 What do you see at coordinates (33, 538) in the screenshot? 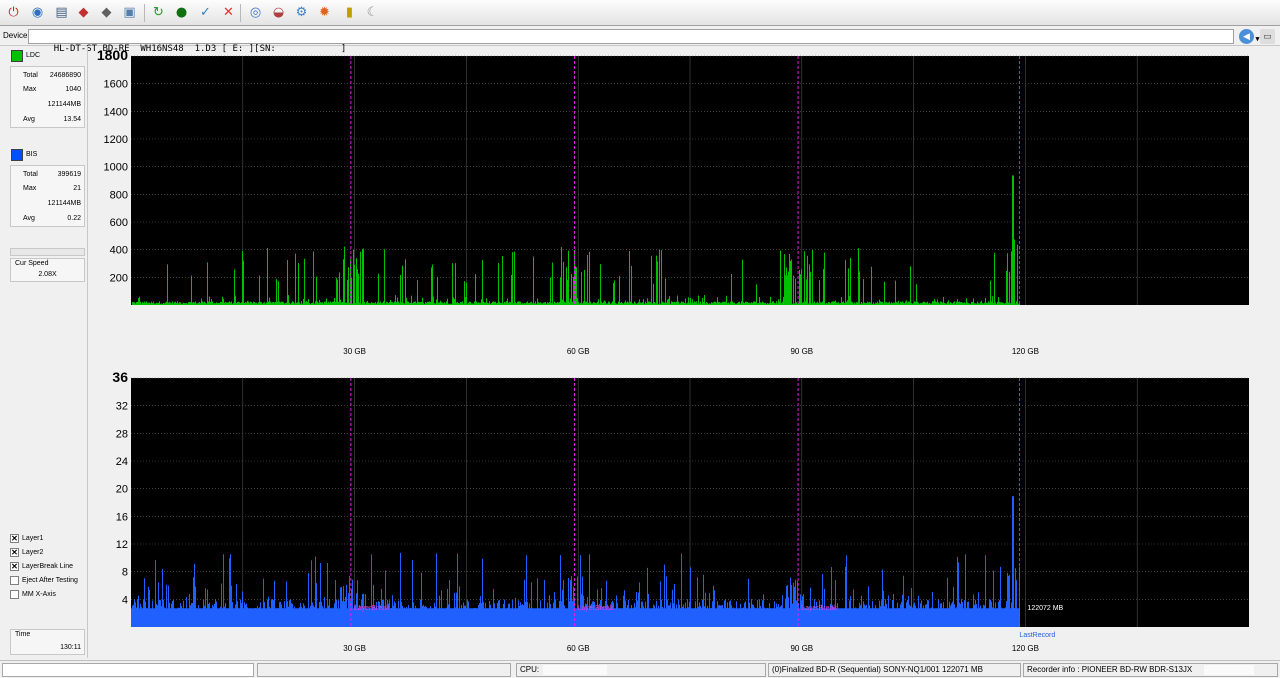
I see `checkbox-label: Layer1` at bounding box center [33, 538].